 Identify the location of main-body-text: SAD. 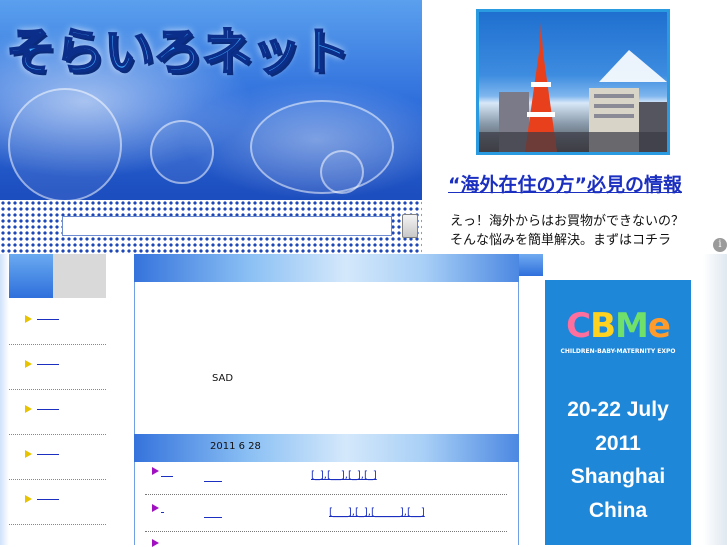
(223, 378).